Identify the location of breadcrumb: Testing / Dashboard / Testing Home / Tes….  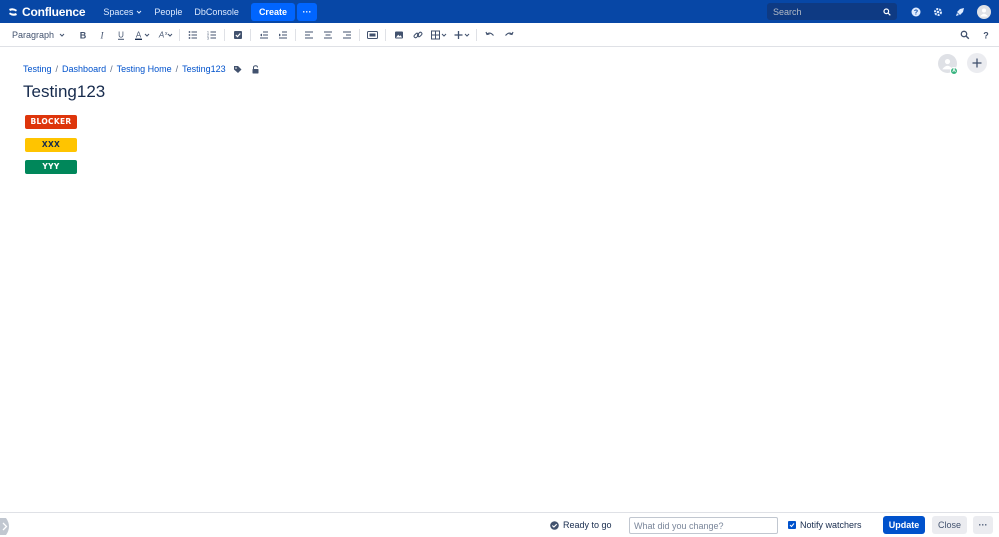
(142, 69).